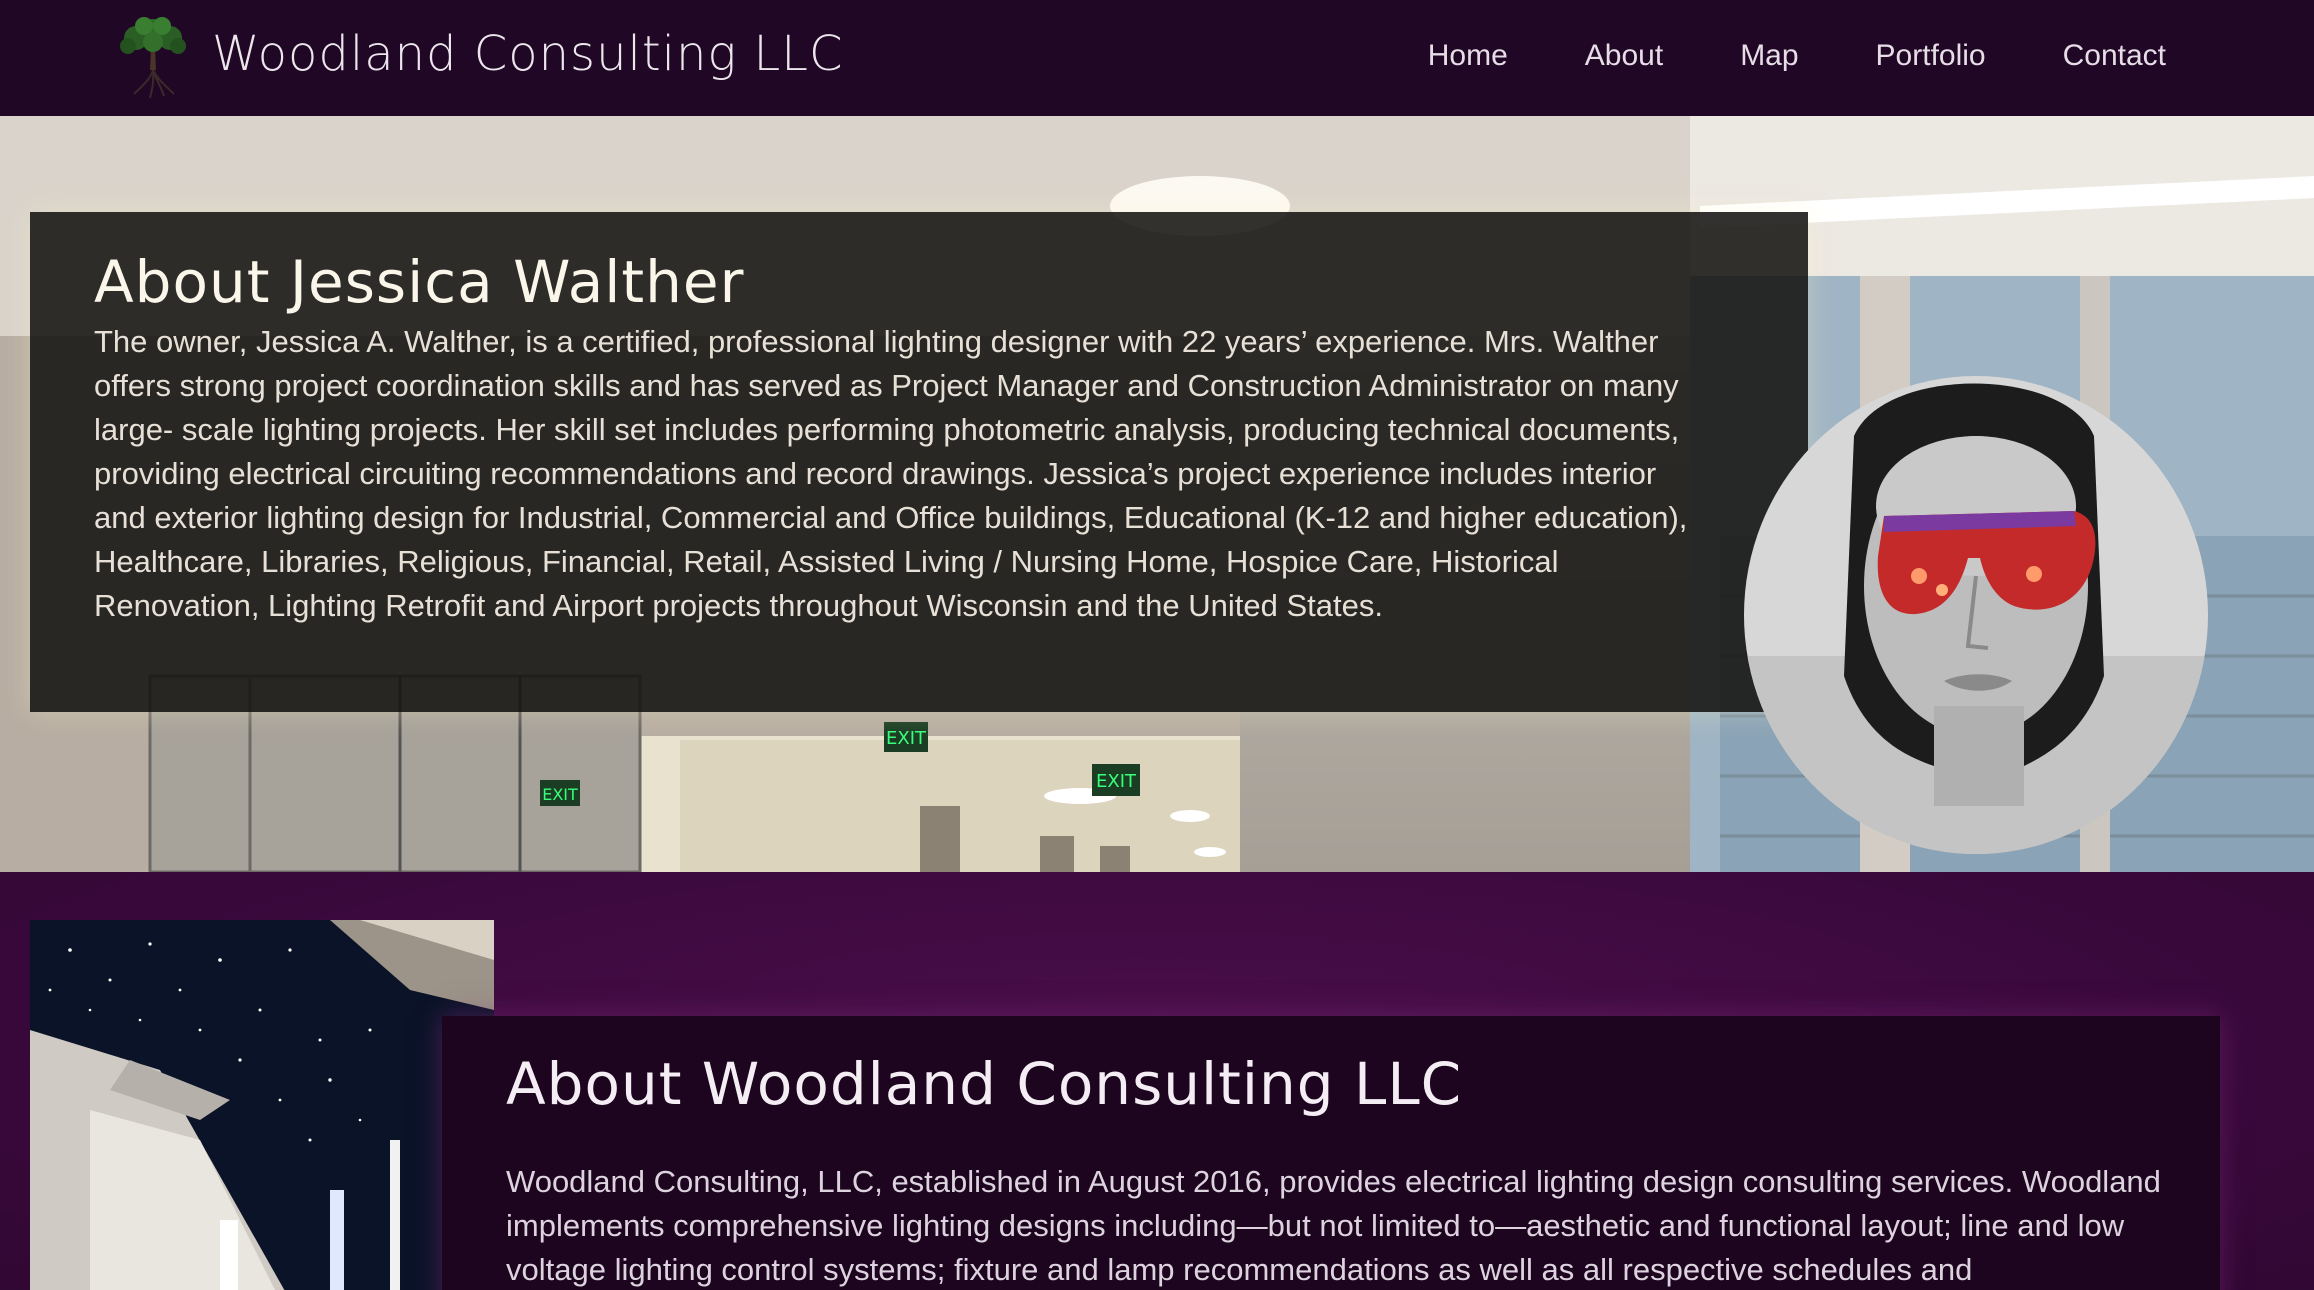  I want to click on nav-contact: Contact, so click(2114, 56).